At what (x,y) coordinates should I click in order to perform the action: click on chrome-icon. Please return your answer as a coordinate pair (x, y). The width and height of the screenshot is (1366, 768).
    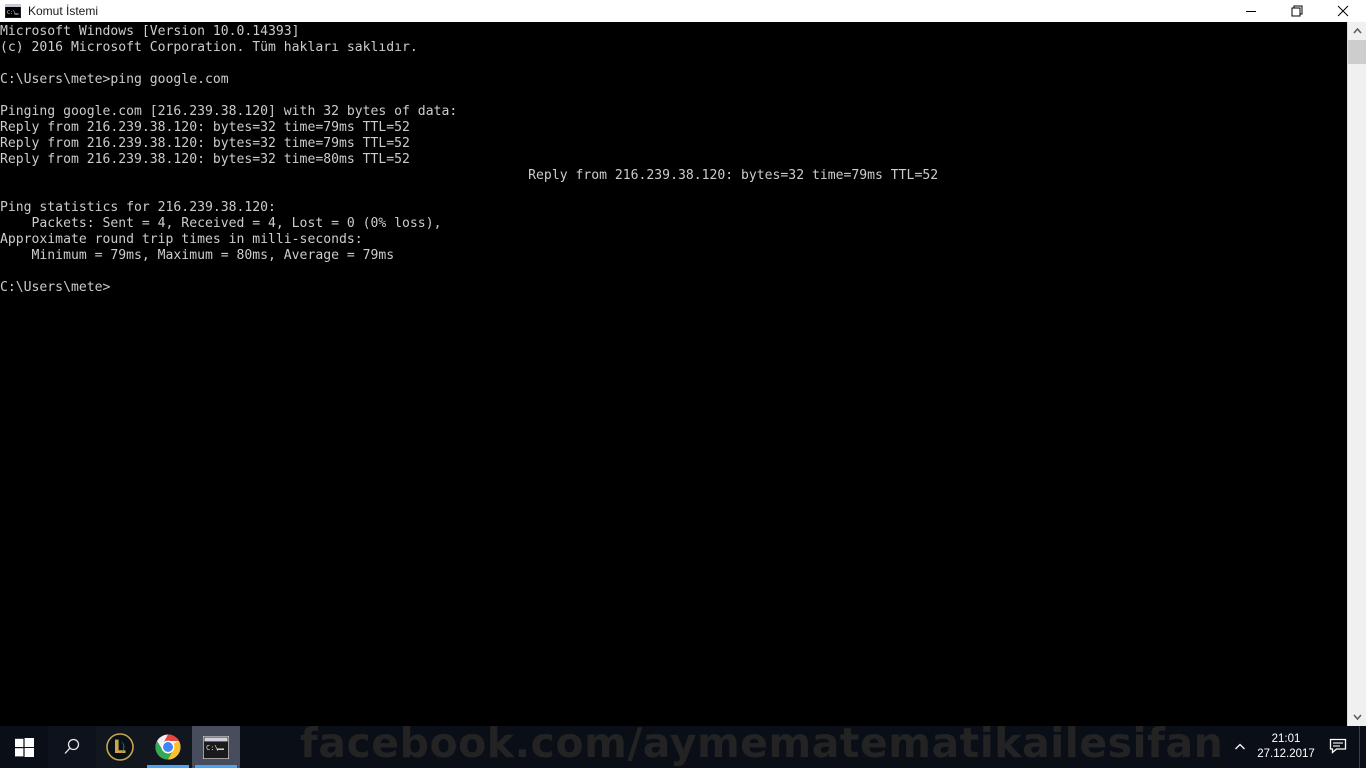
    Looking at the image, I should click on (168, 747).